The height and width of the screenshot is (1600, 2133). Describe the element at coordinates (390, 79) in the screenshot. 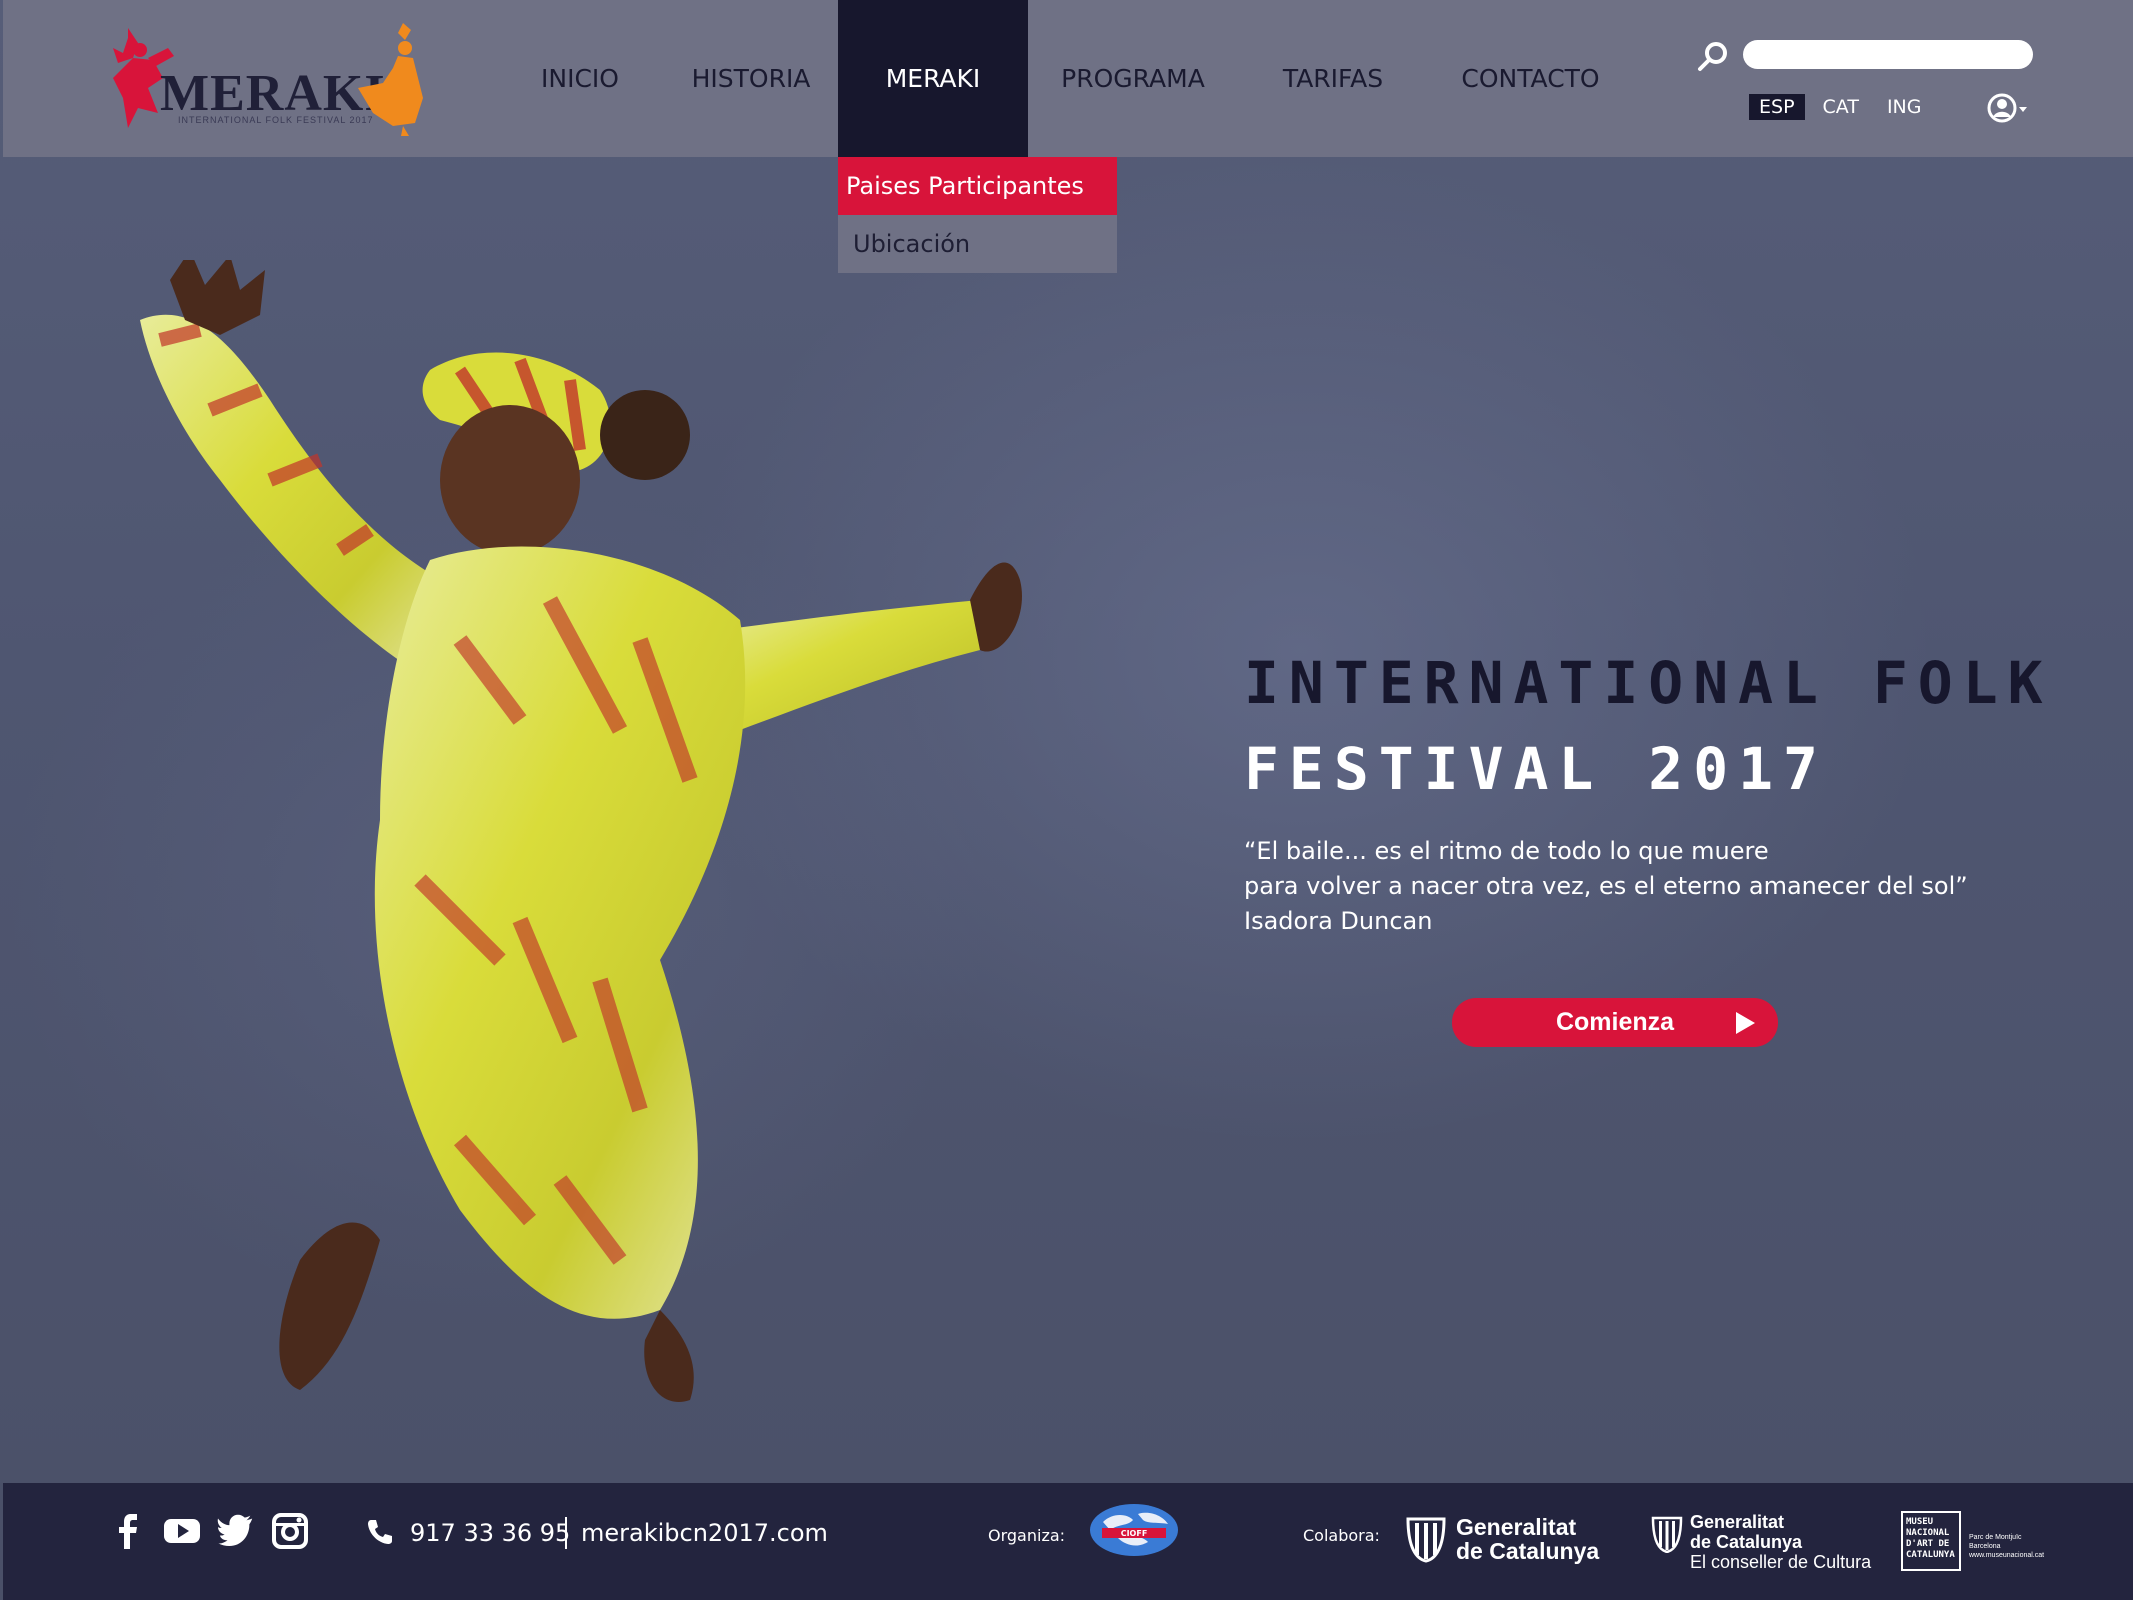

I see `dancer-orange-logo-icon` at that location.